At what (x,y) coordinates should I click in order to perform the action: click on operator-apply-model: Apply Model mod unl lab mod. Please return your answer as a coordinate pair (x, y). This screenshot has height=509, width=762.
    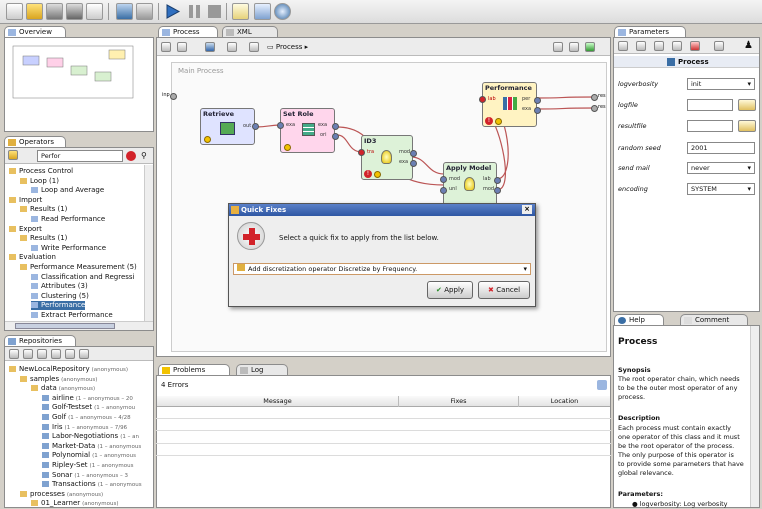
    Looking at the image, I should click on (470, 184).